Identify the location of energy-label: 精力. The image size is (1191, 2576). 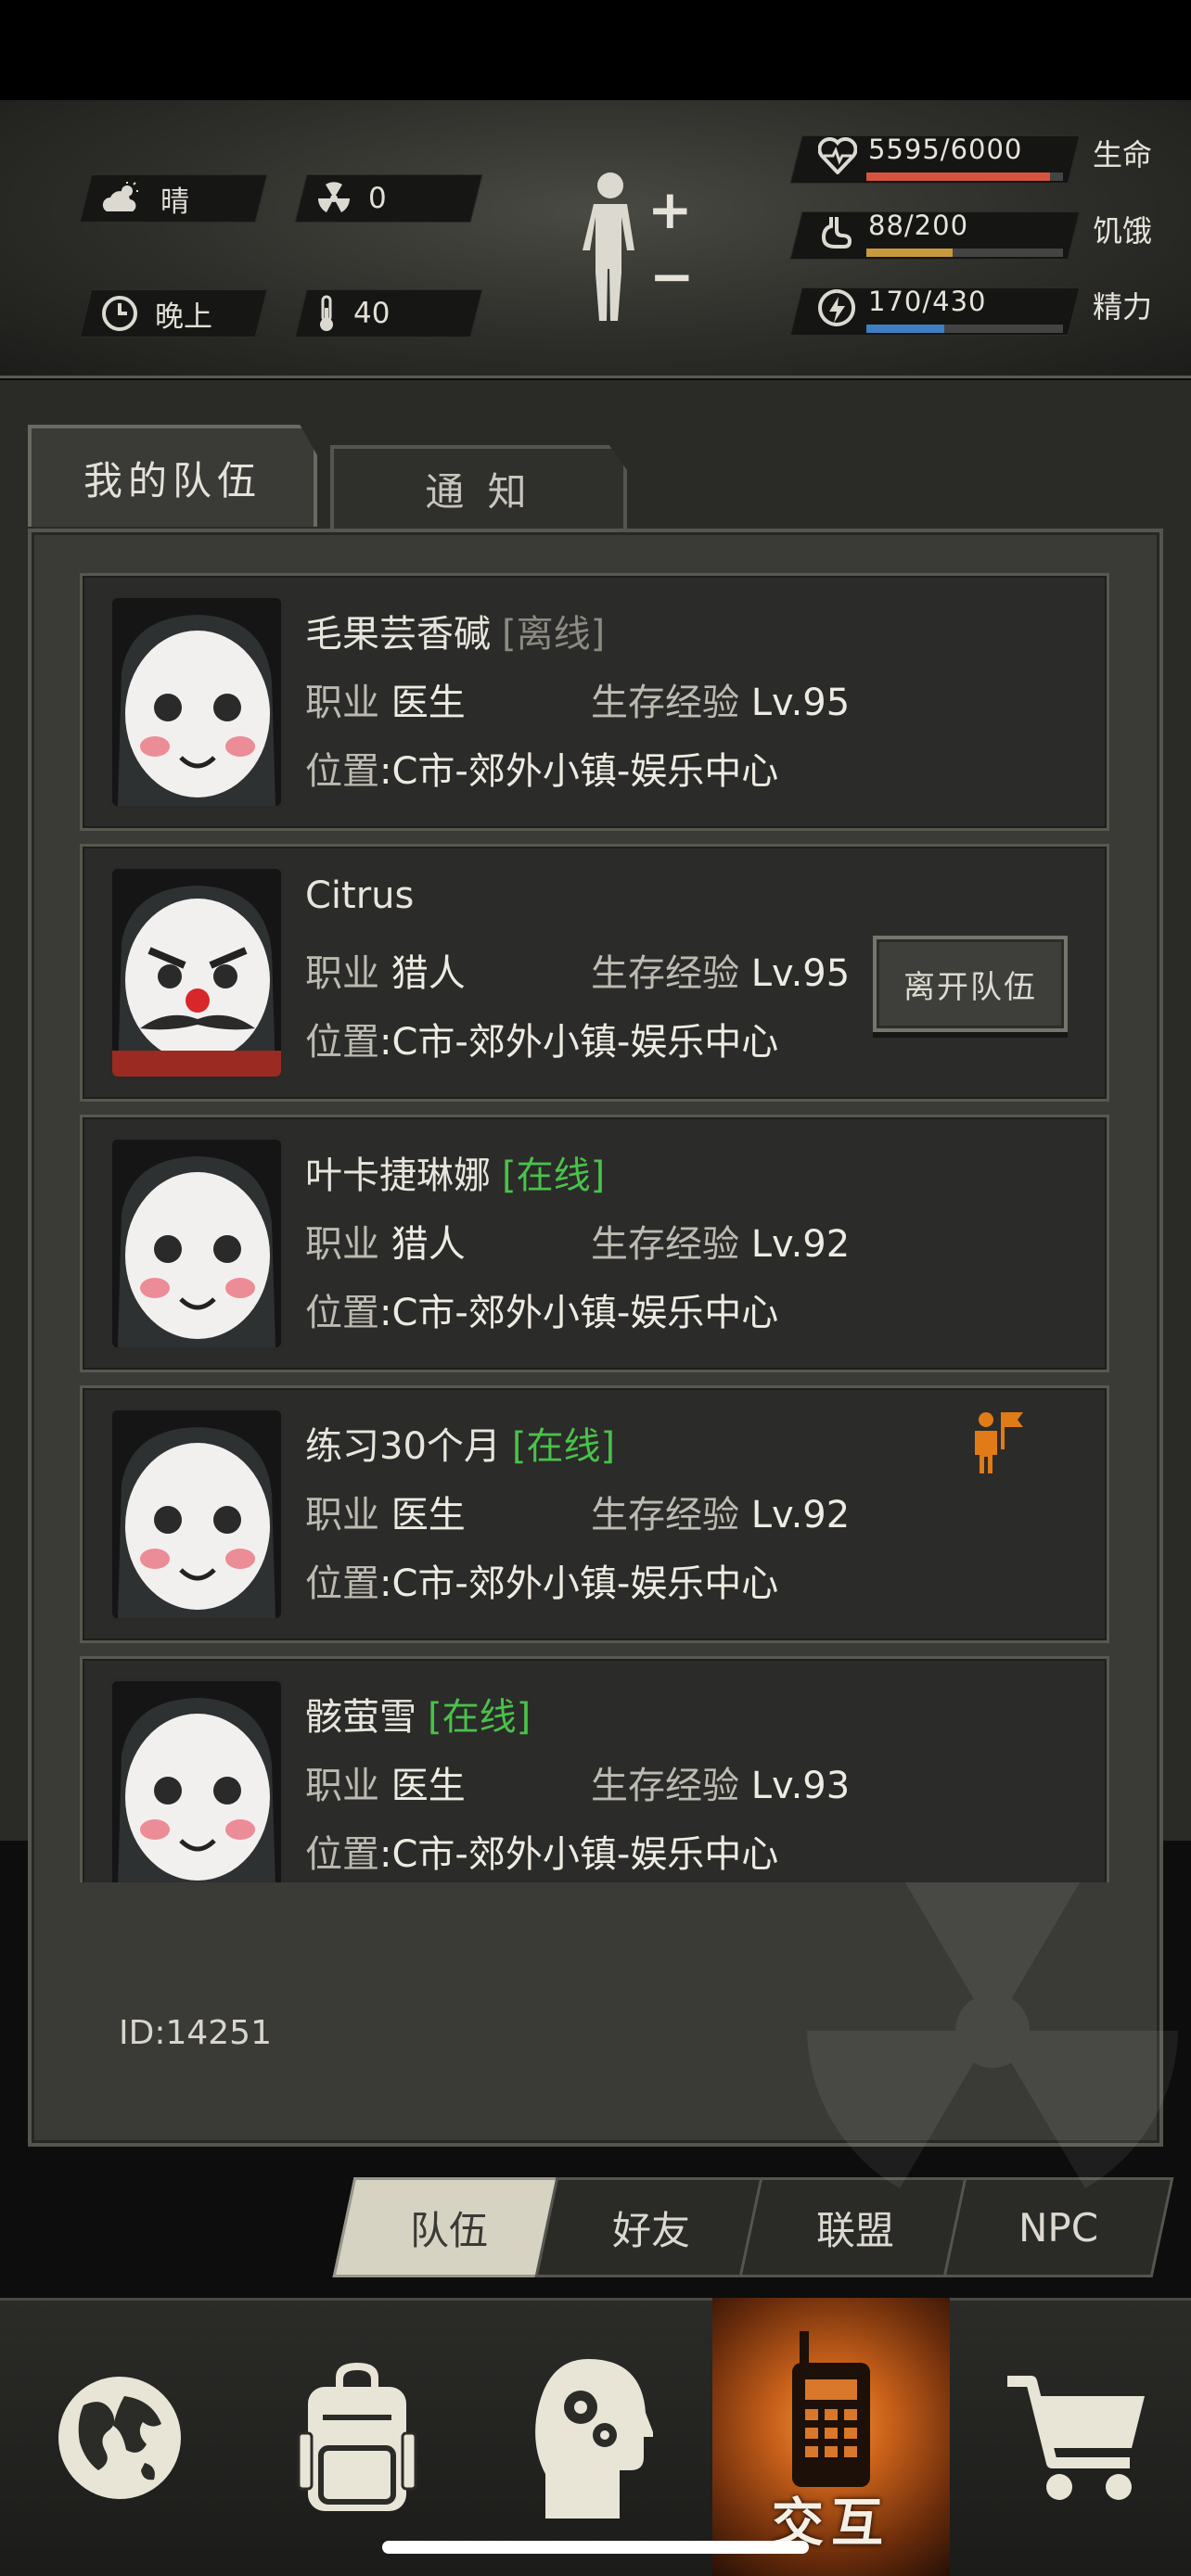
(1123, 307).